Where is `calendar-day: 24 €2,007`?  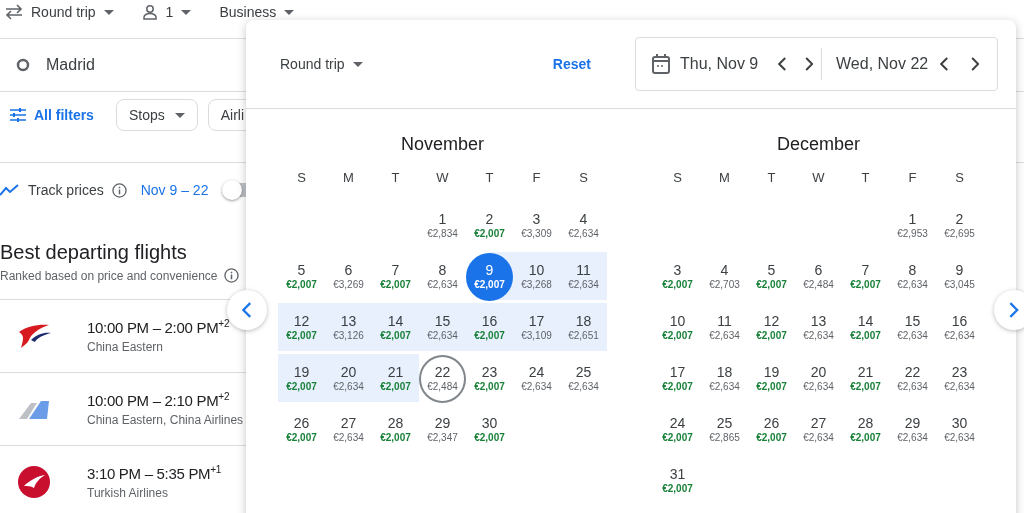 calendar-day: 24 €2,007 is located at coordinates (677, 429).